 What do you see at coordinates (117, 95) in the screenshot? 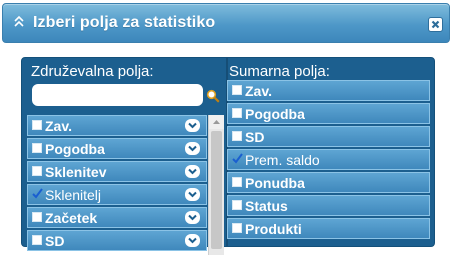
I see `grouping-search-input` at bounding box center [117, 95].